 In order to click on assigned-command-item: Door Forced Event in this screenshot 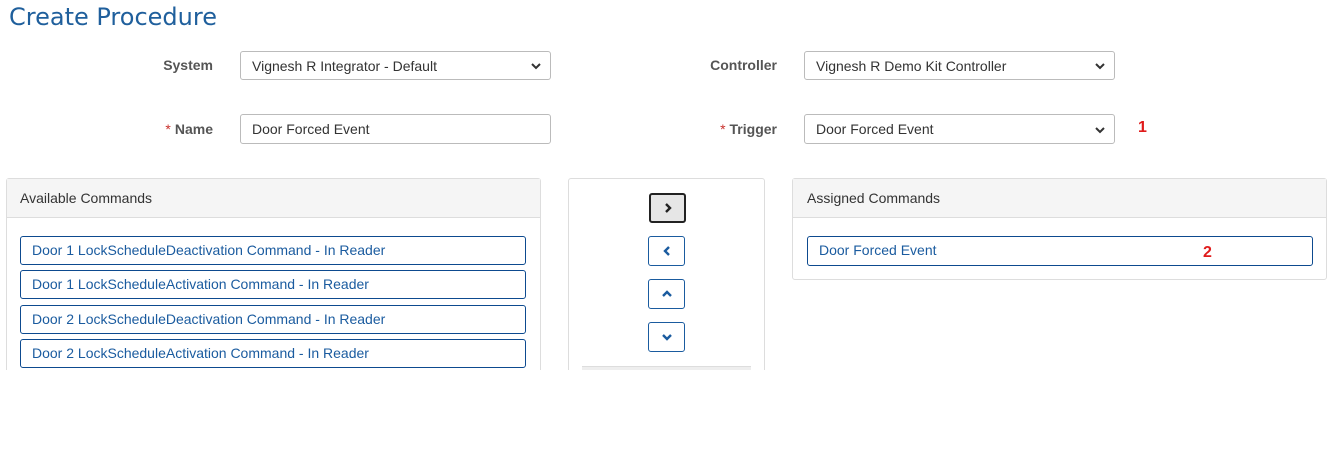, I will do `click(1060, 251)`.